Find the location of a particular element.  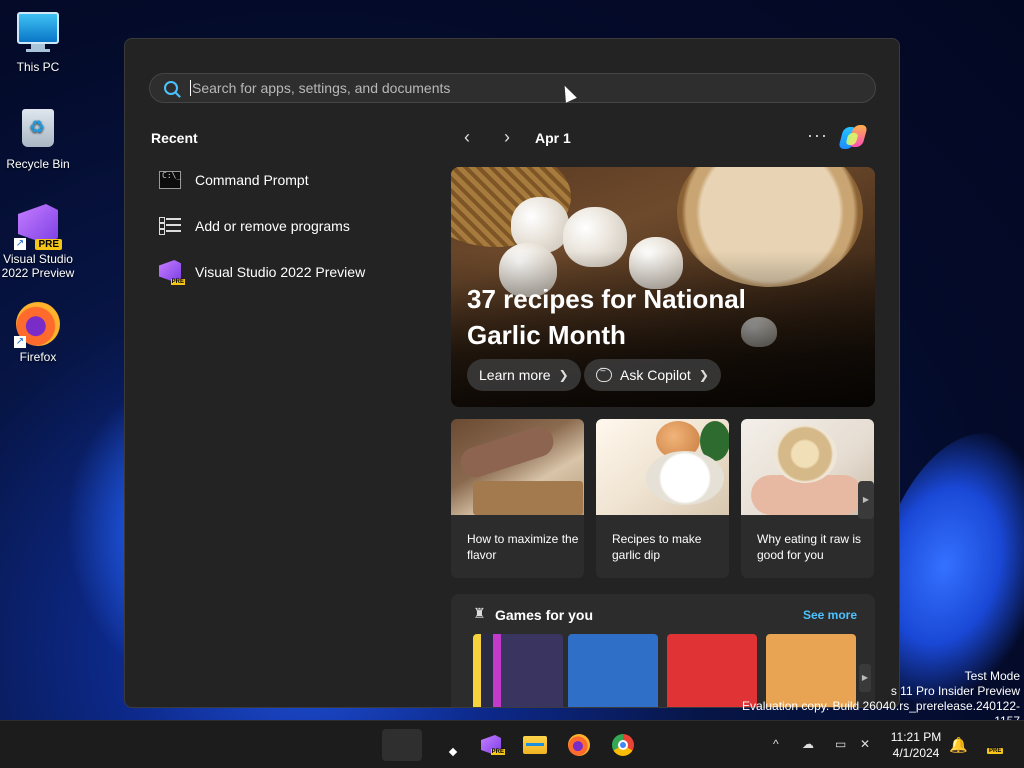

recent-title: Recent is located at coordinates (174, 138).